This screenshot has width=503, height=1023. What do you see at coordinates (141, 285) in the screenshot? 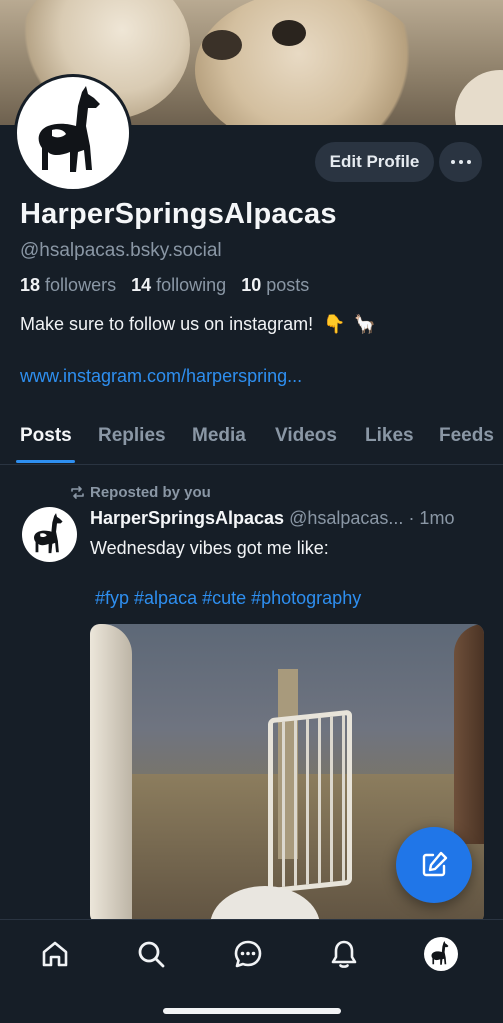
I see `following-count: 14` at bounding box center [141, 285].